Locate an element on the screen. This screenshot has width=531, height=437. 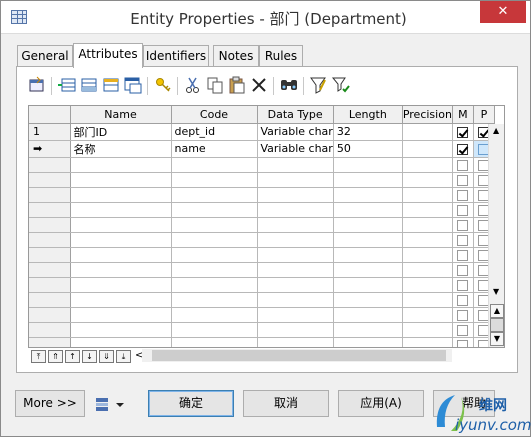
insert-row-icon is located at coordinates (67, 85).